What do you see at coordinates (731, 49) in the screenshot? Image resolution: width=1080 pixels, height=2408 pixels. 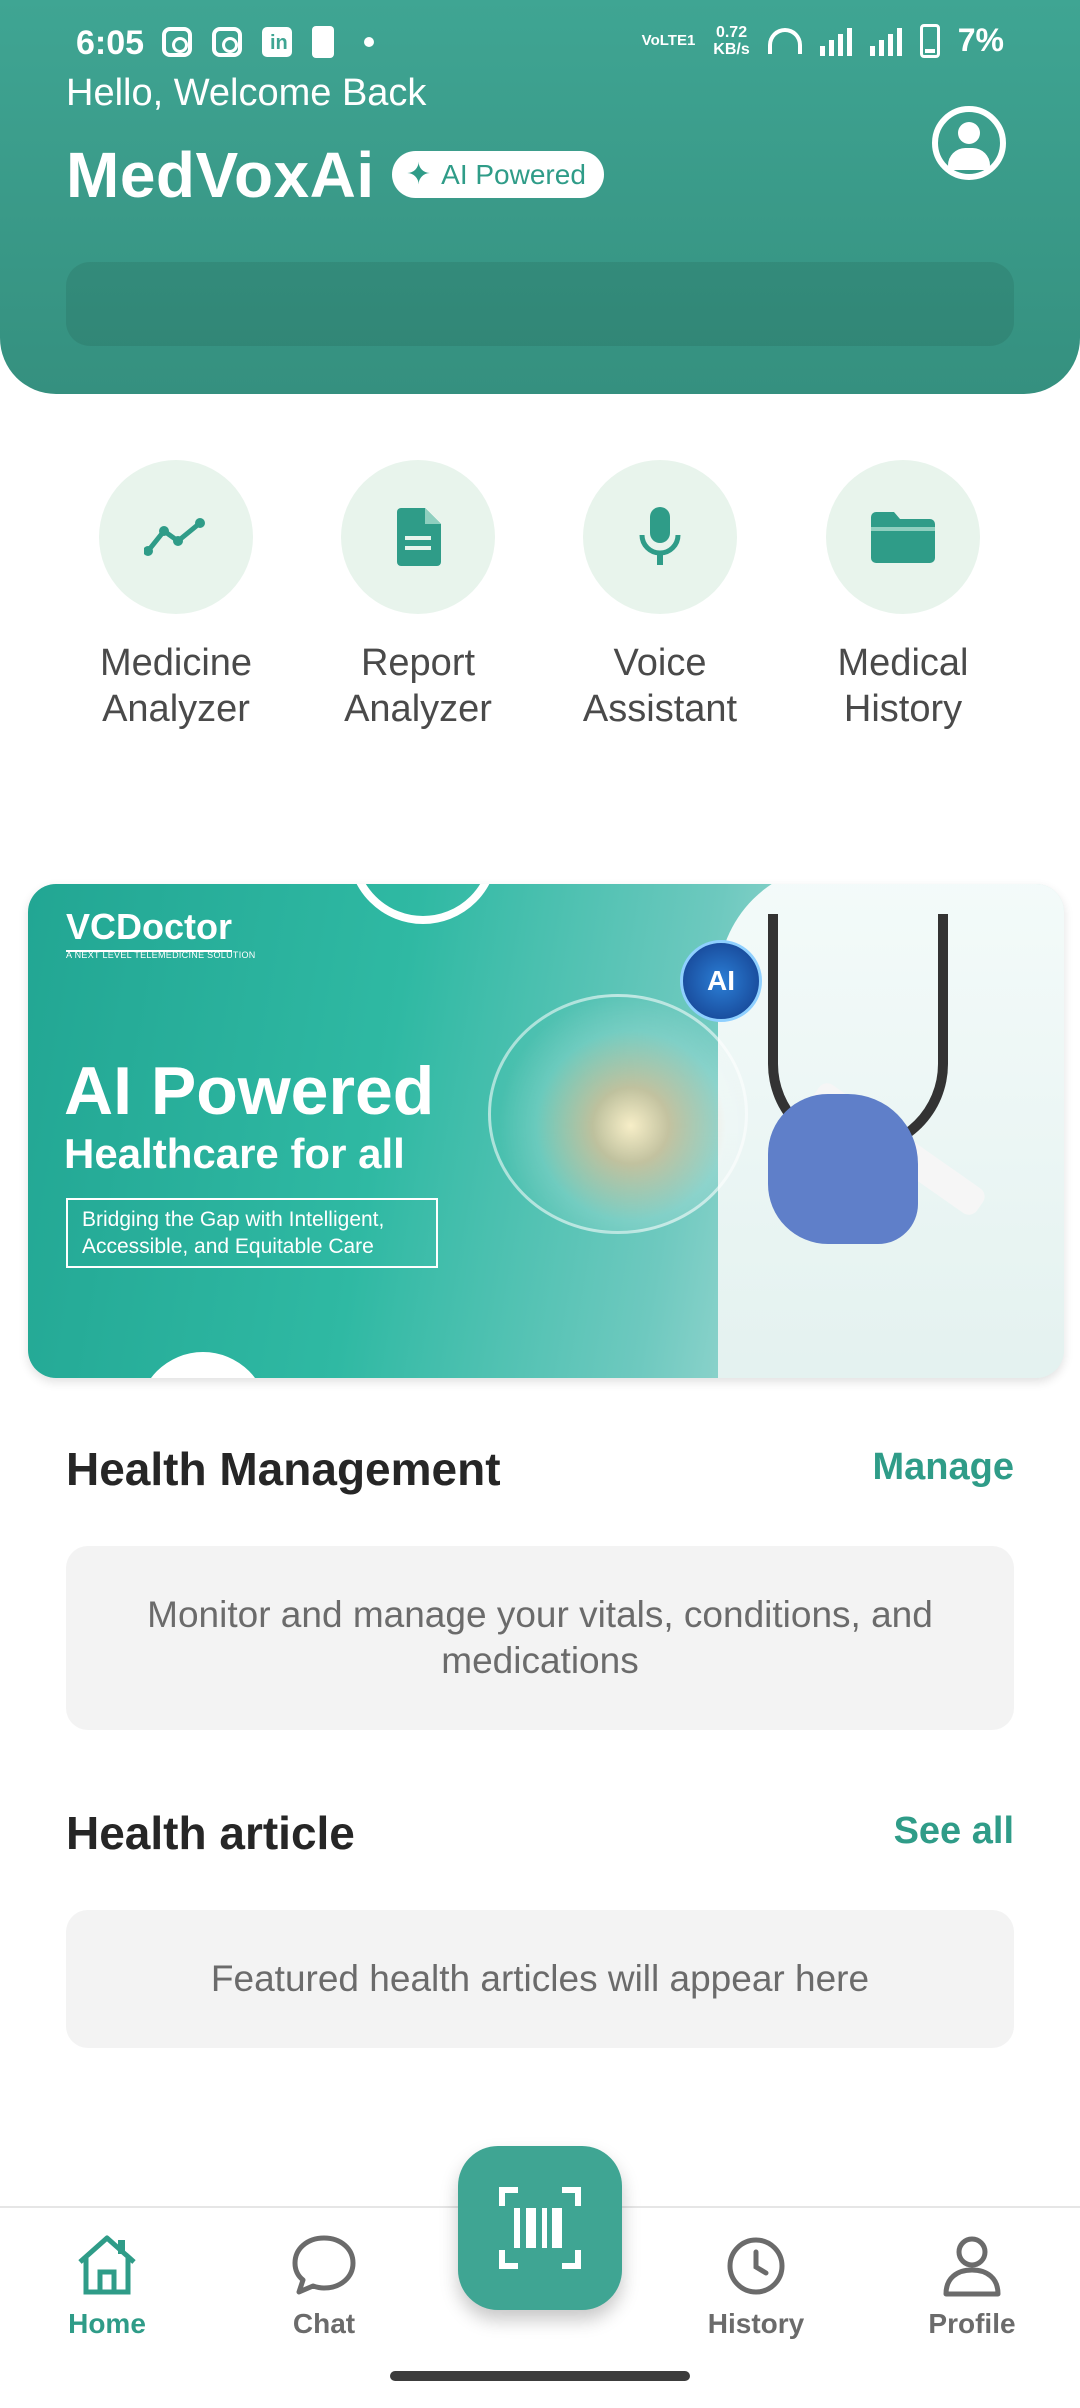 I see `network-speed-unit: KB/s` at bounding box center [731, 49].